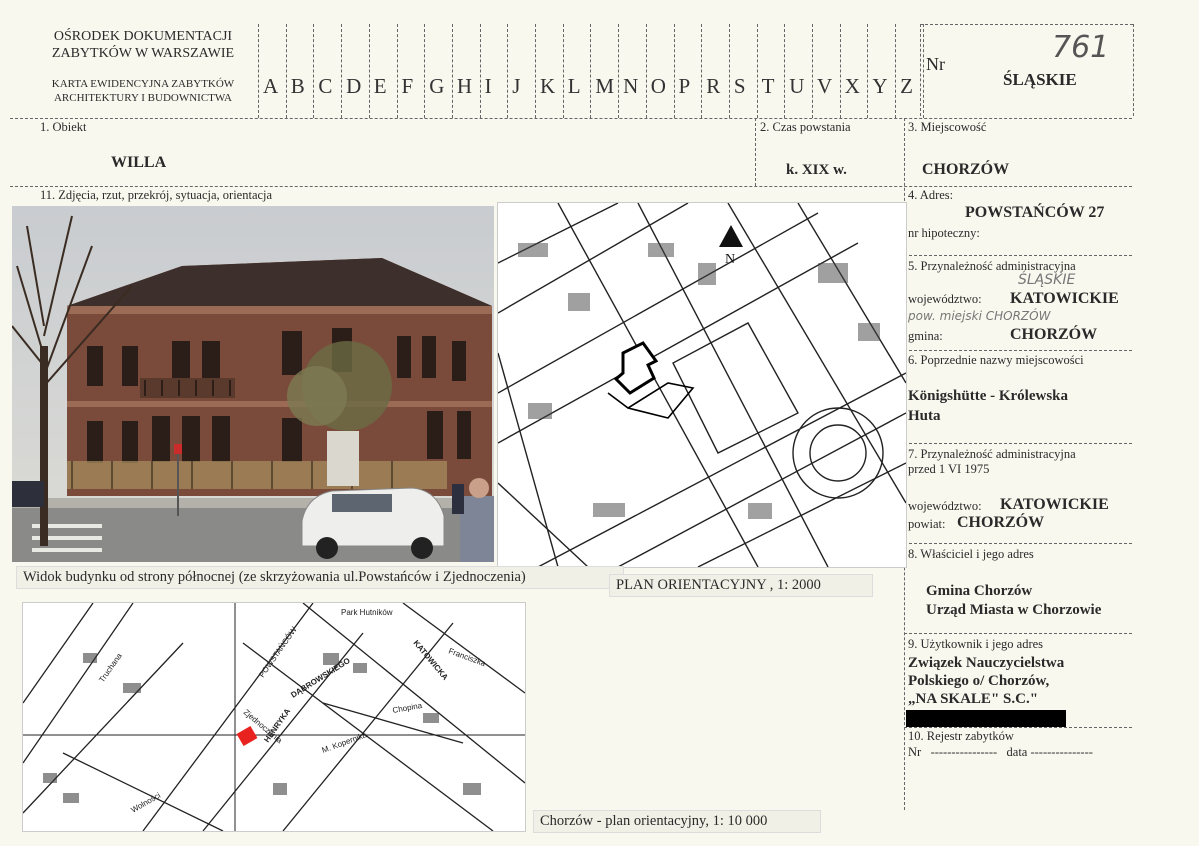 The height and width of the screenshot is (846, 1199). Describe the element at coordinates (805, 127) in the screenshot. I see `czas-label: 2. Czas powstania` at that location.